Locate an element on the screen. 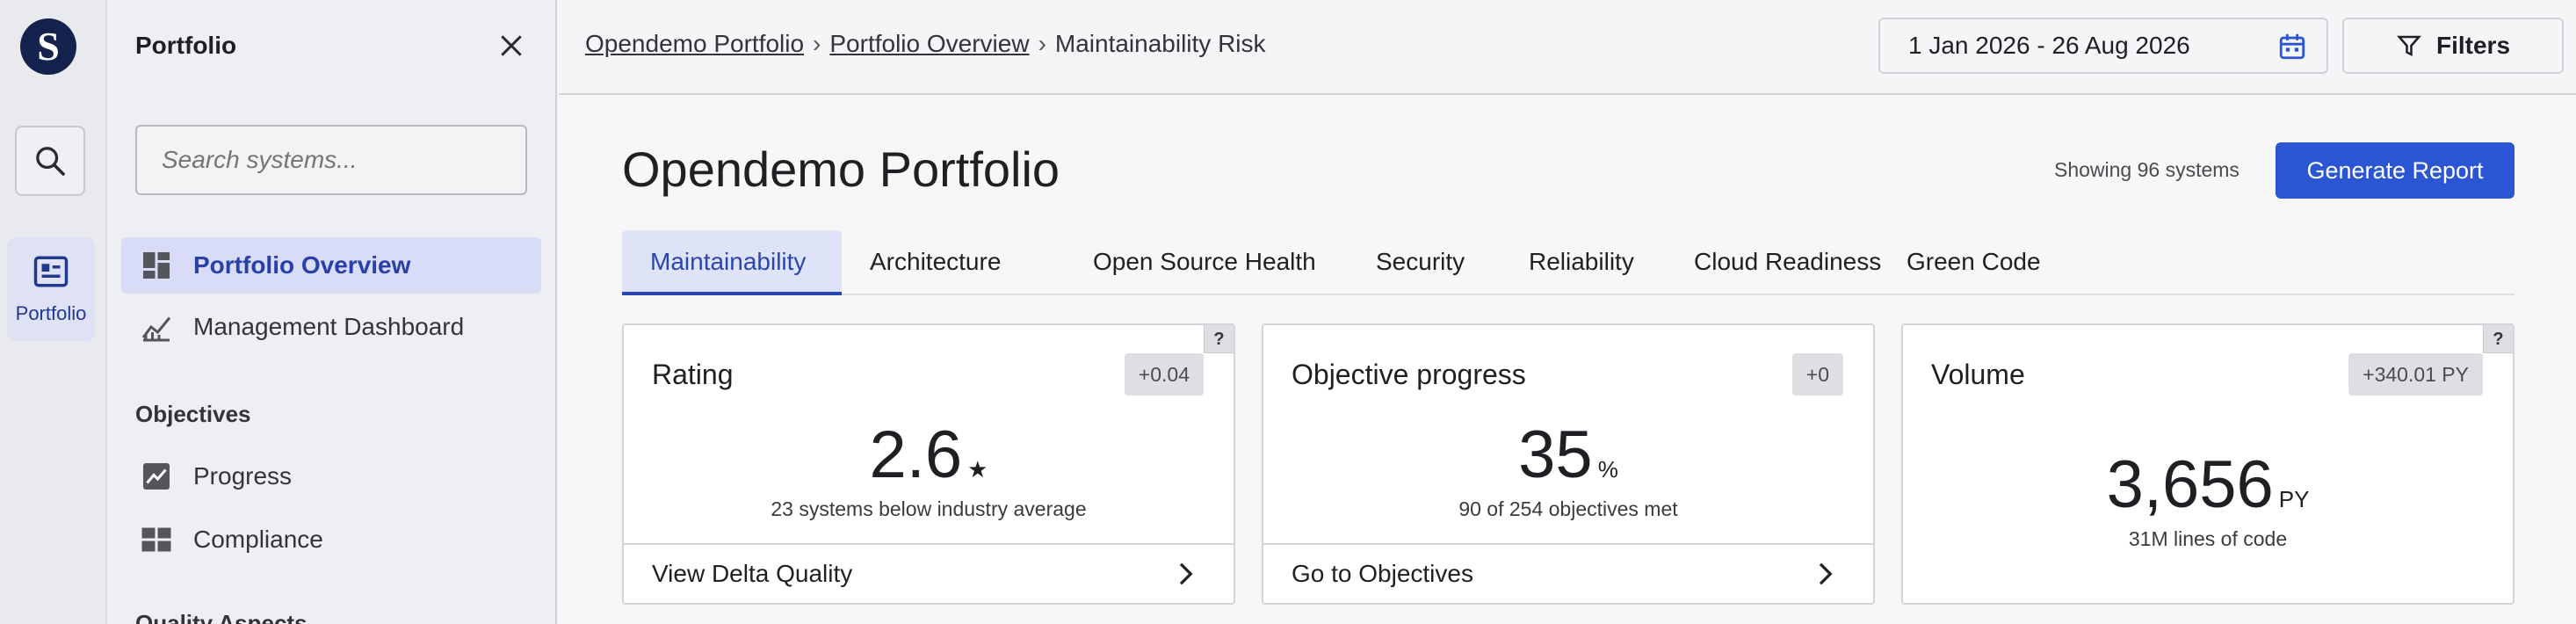 Image resolution: width=2576 pixels, height=624 pixels. tab-reliability: Reliability is located at coordinates (1581, 262).